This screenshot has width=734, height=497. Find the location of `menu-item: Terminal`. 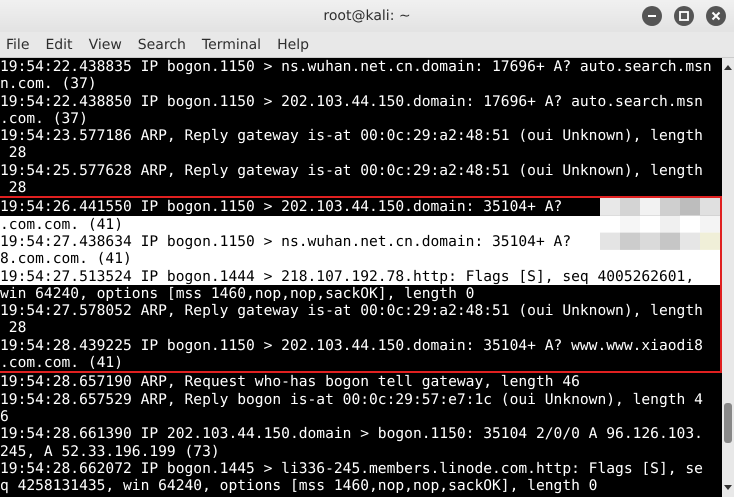

menu-item: Terminal is located at coordinates (232, 44).